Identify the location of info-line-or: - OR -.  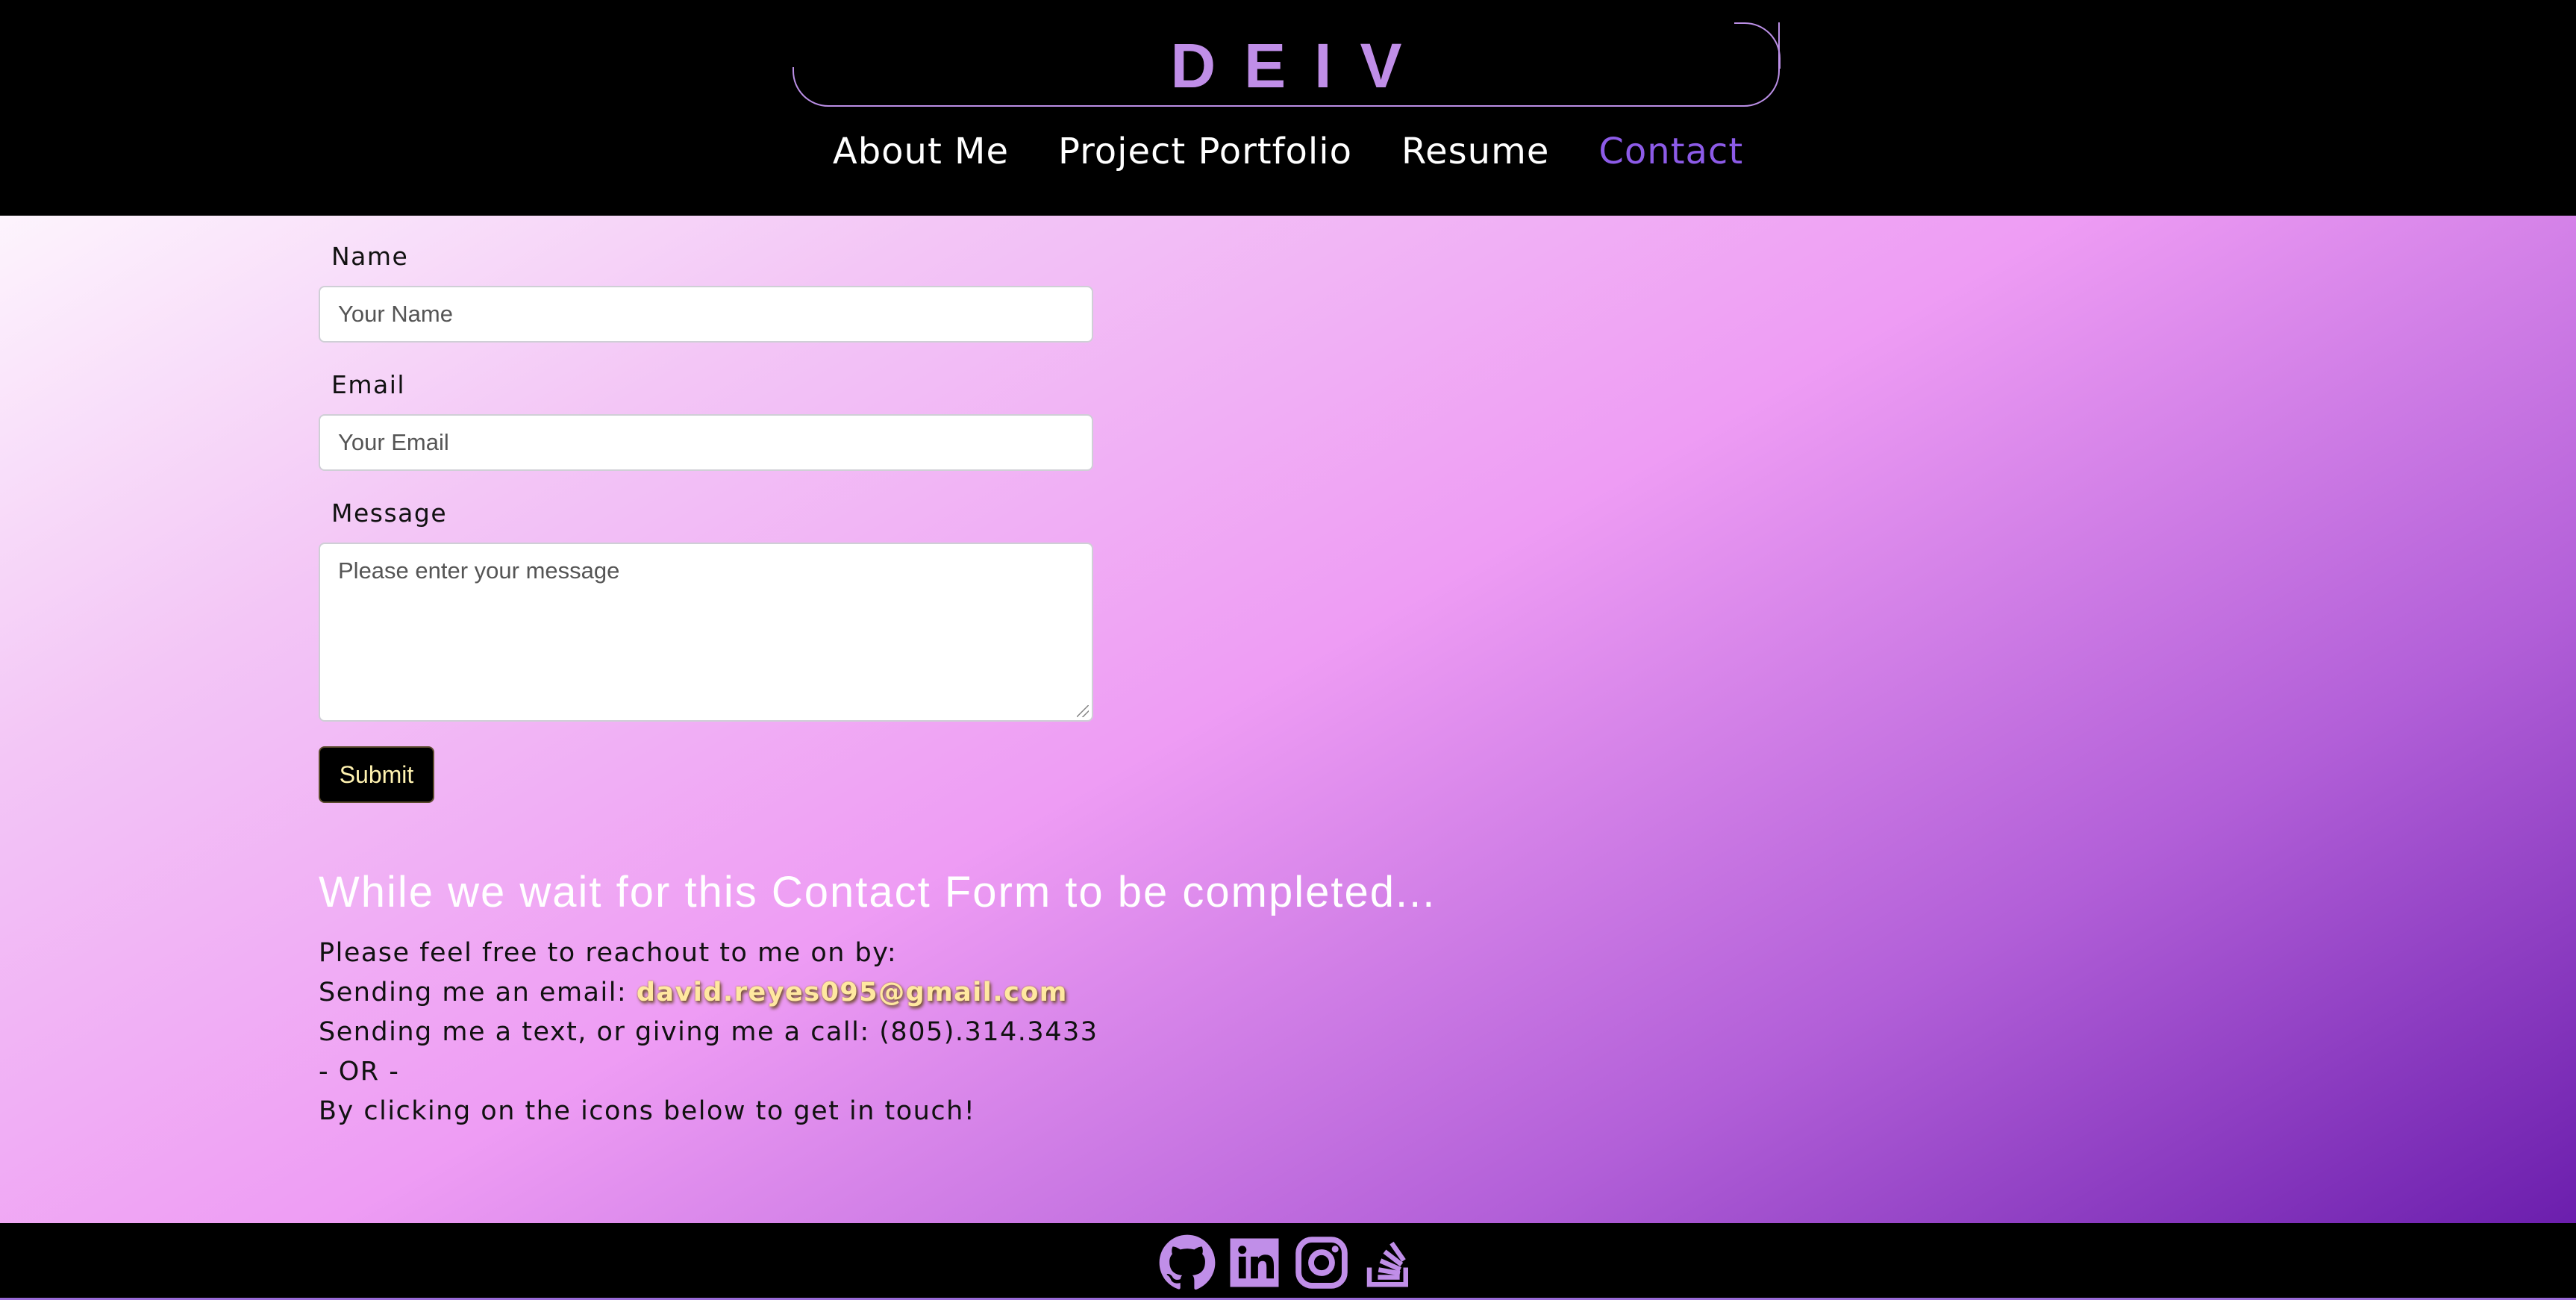
(359, 1072).